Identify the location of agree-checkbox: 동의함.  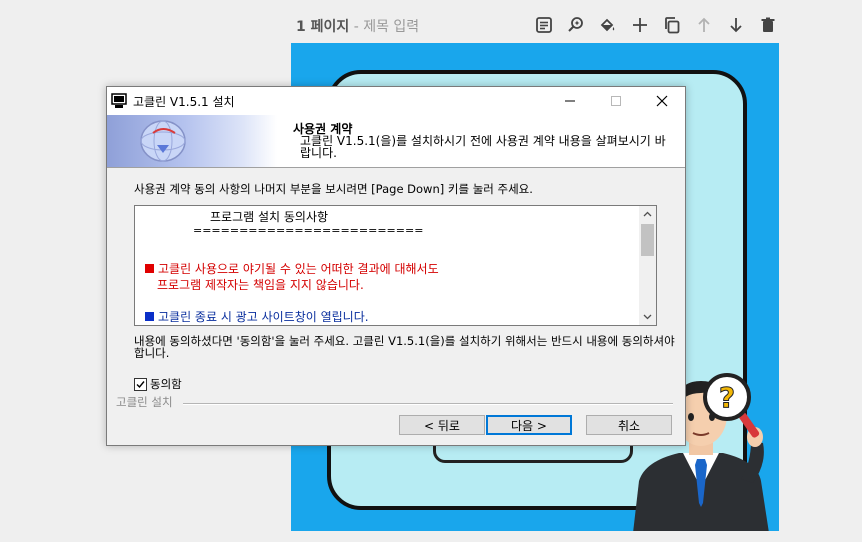
(158, 384).